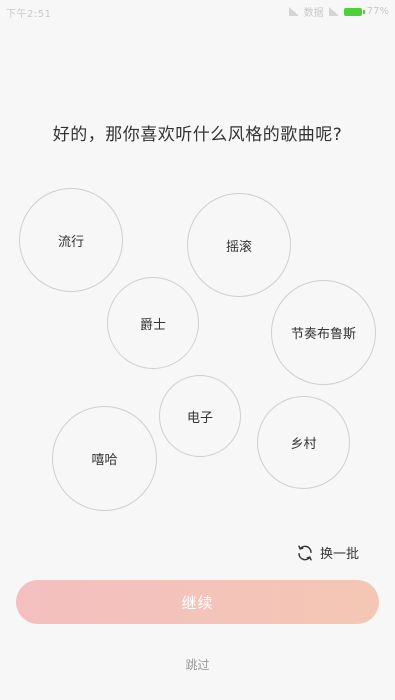  What do you see at coordinates (305, 553) in the screenshot?
I see `refresh-icon` at bounding box center [305, 553].